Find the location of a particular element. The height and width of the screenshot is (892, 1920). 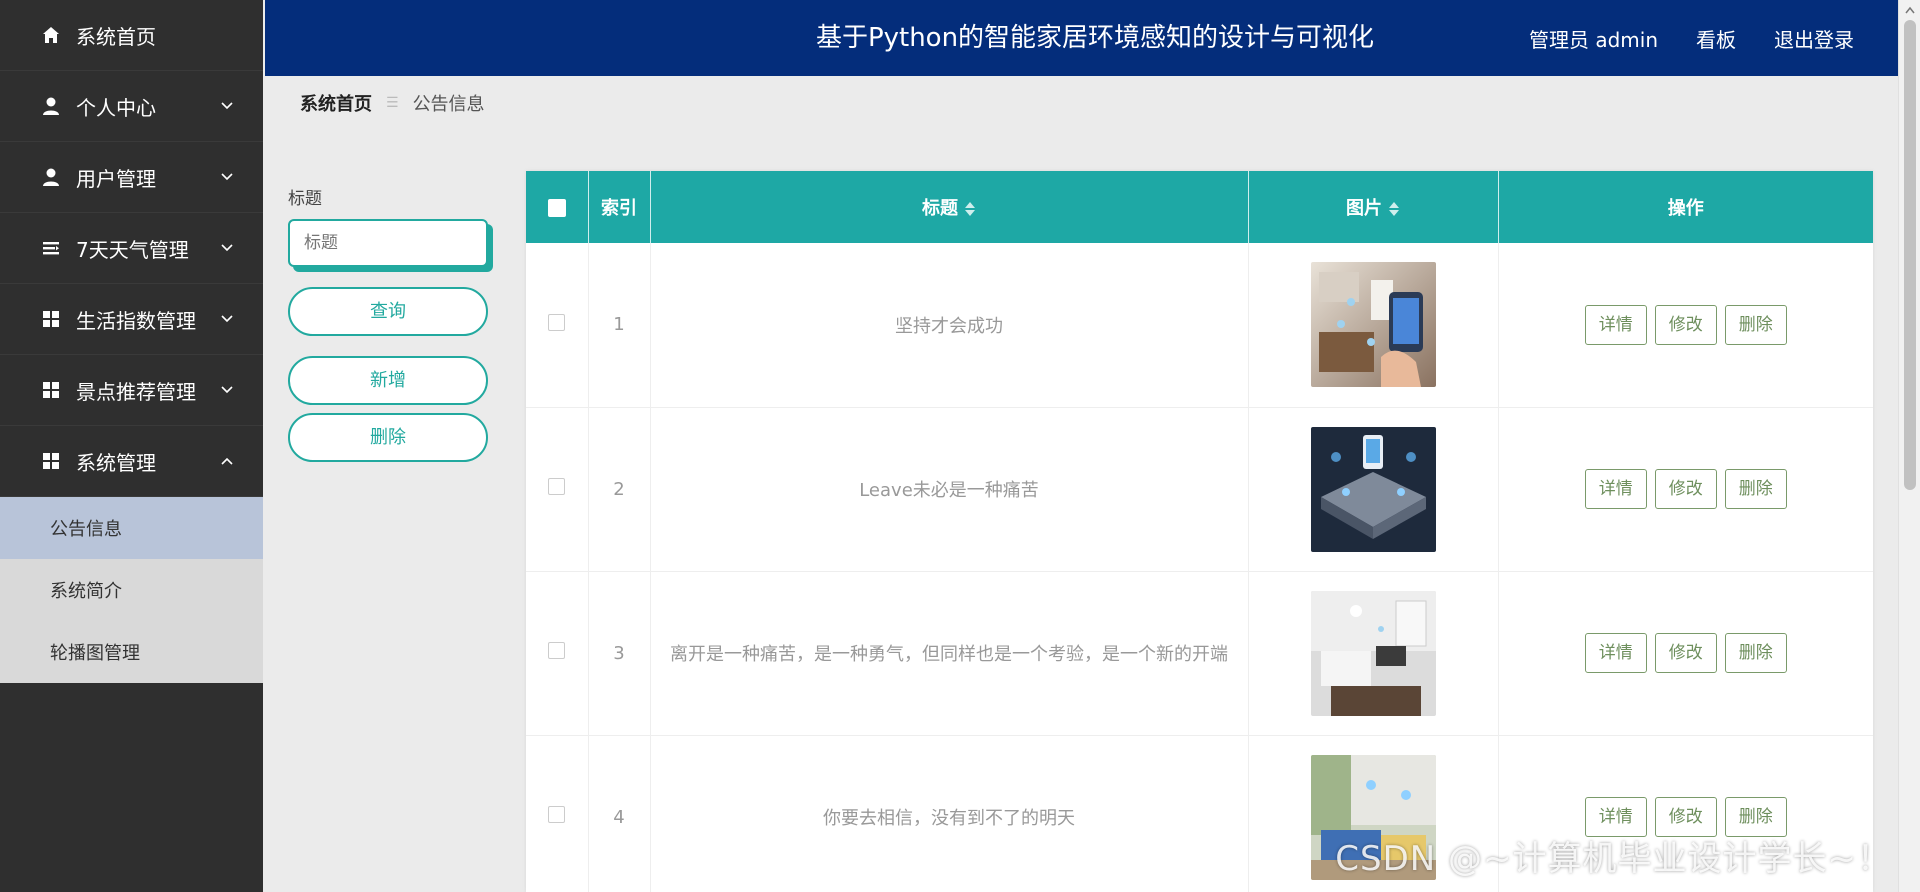

sidebar-item-label: 个人中心 is located at coordinates (116, 107).